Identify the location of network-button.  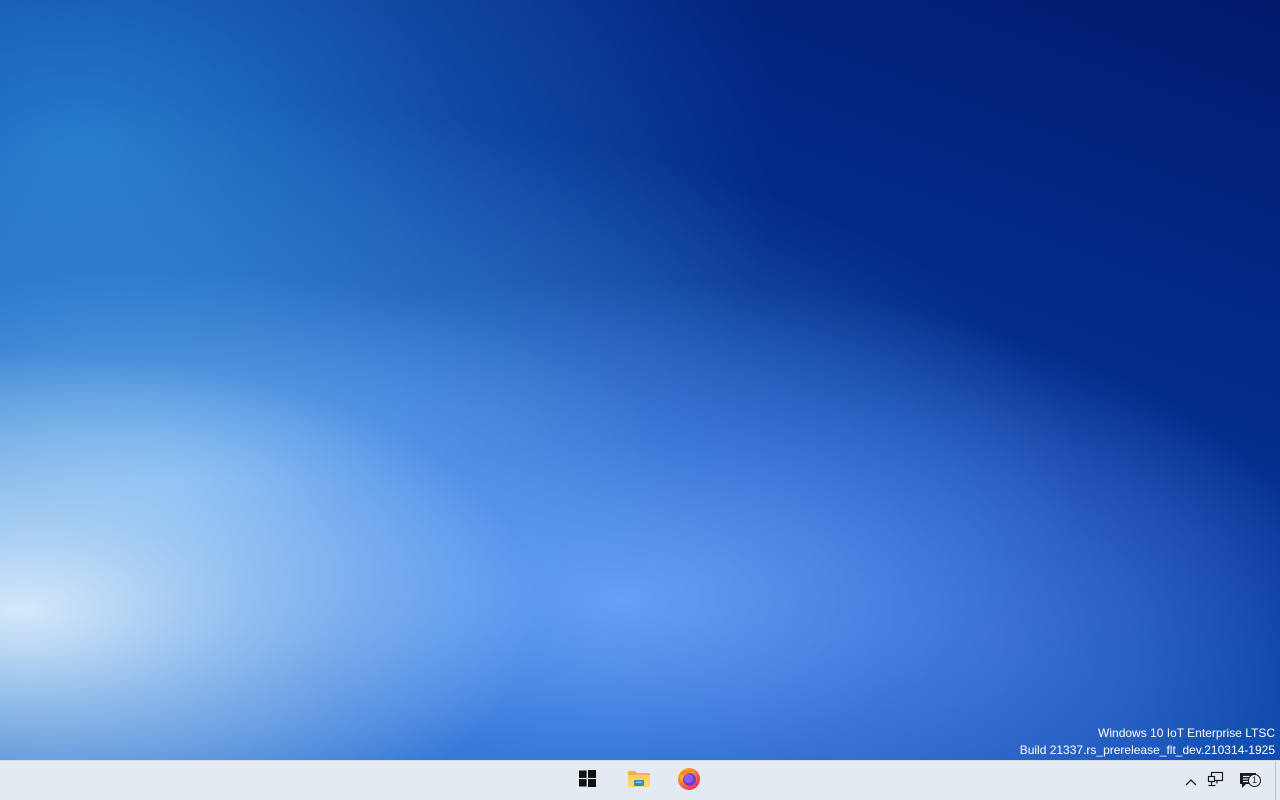
(1215, 780).